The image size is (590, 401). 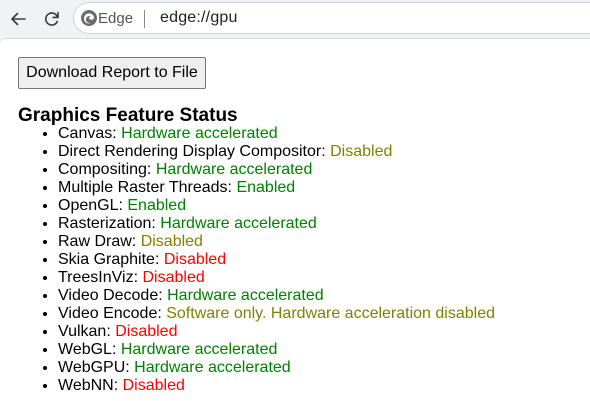 I want to click on feature-item: Vulkan: Disabled, so click(x=276, y=332).